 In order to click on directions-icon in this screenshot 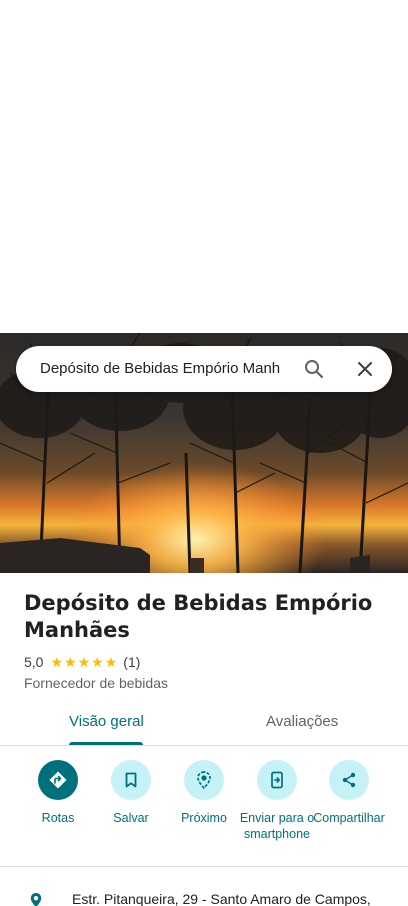, I will do `click(58, 780)`.